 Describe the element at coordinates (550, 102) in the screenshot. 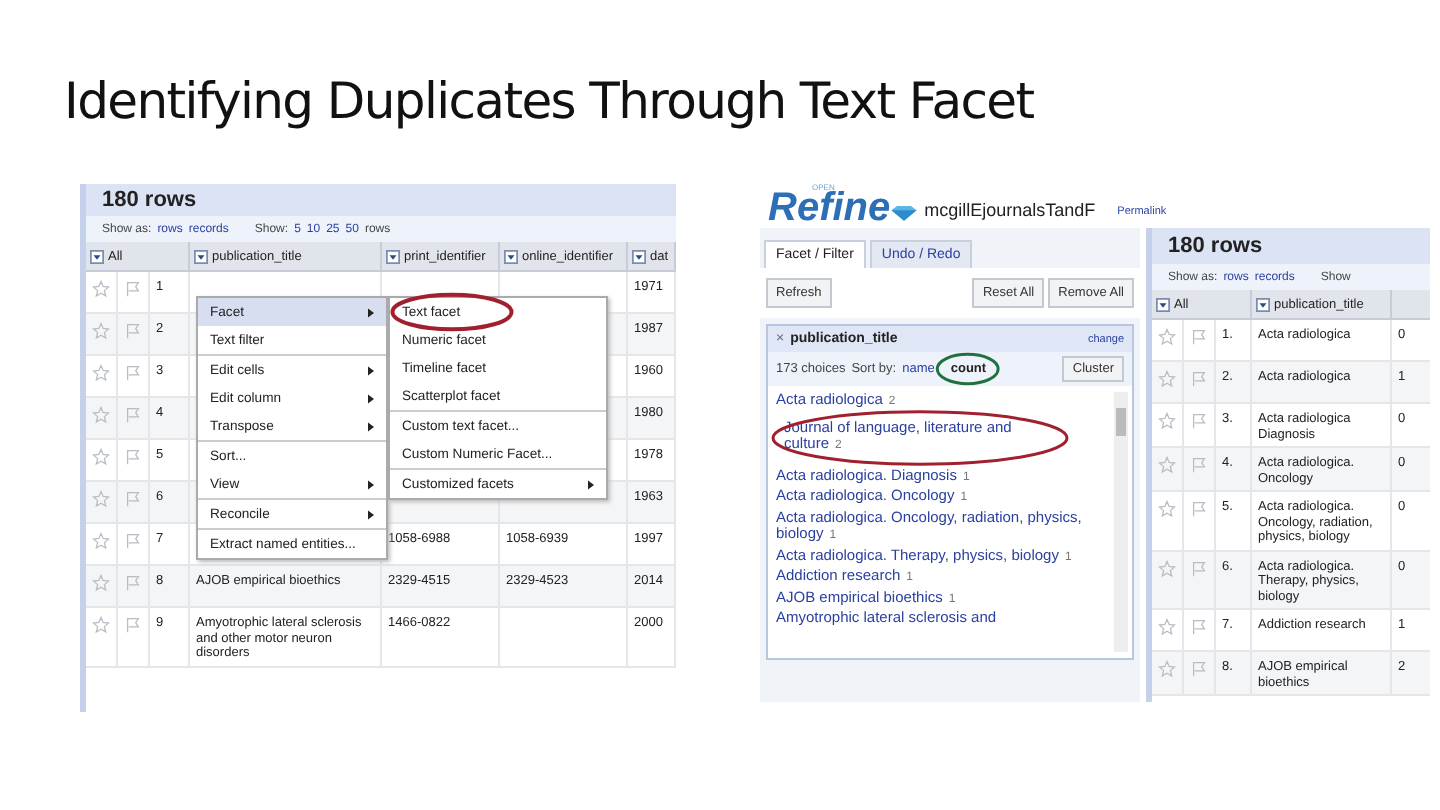

I see `slide-title: Identifying Duplicates Through Text Facet` at that location.